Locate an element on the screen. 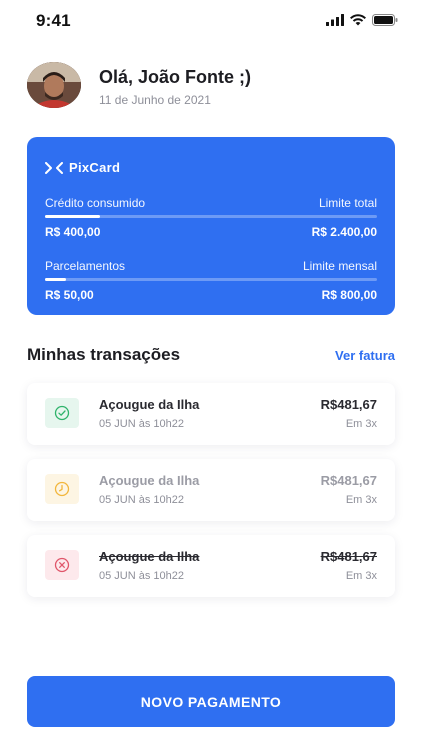  card-brand-name: PixCard is located at coordinates (95, 167).